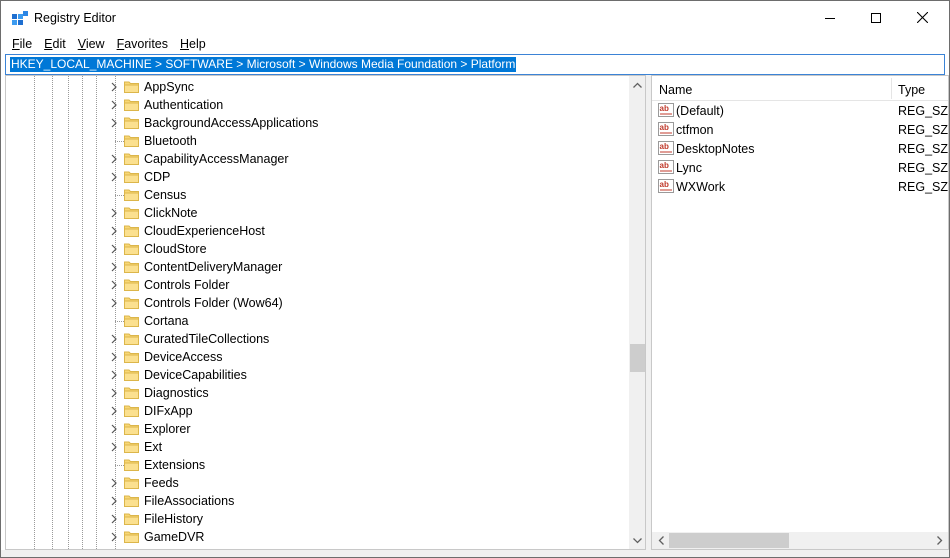 Image resolution: width=950 pixels, height=558 pixels. What do you see at coordinates (317, 501) in the screenshot?
I see `tree-item: FileAssociations` at bounding box center [317, 501].